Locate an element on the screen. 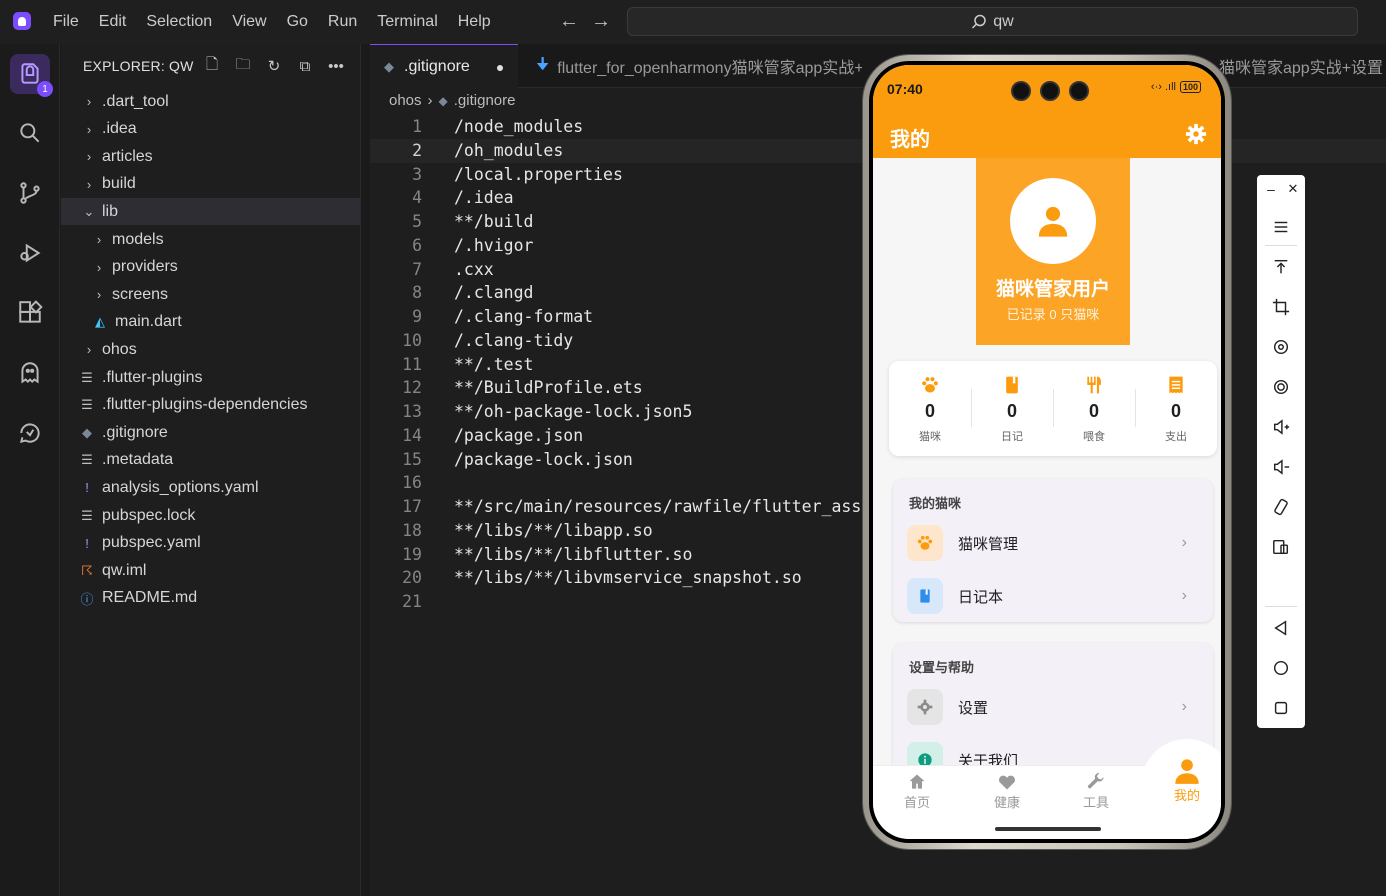 The height and width of the screenshot is (896, 1386). file-item: ☈ qw.iml is located at coordinates (210, 570).